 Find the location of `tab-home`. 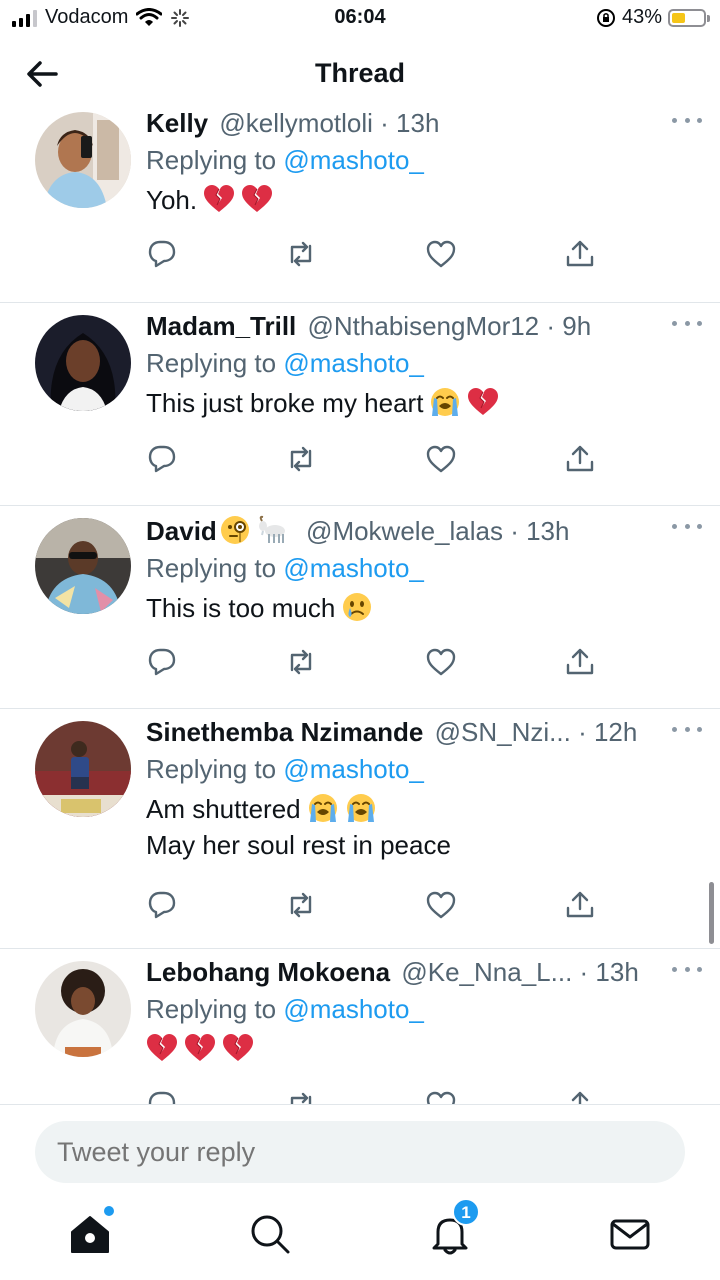

tab-home is located at coordinates (91, 1231).